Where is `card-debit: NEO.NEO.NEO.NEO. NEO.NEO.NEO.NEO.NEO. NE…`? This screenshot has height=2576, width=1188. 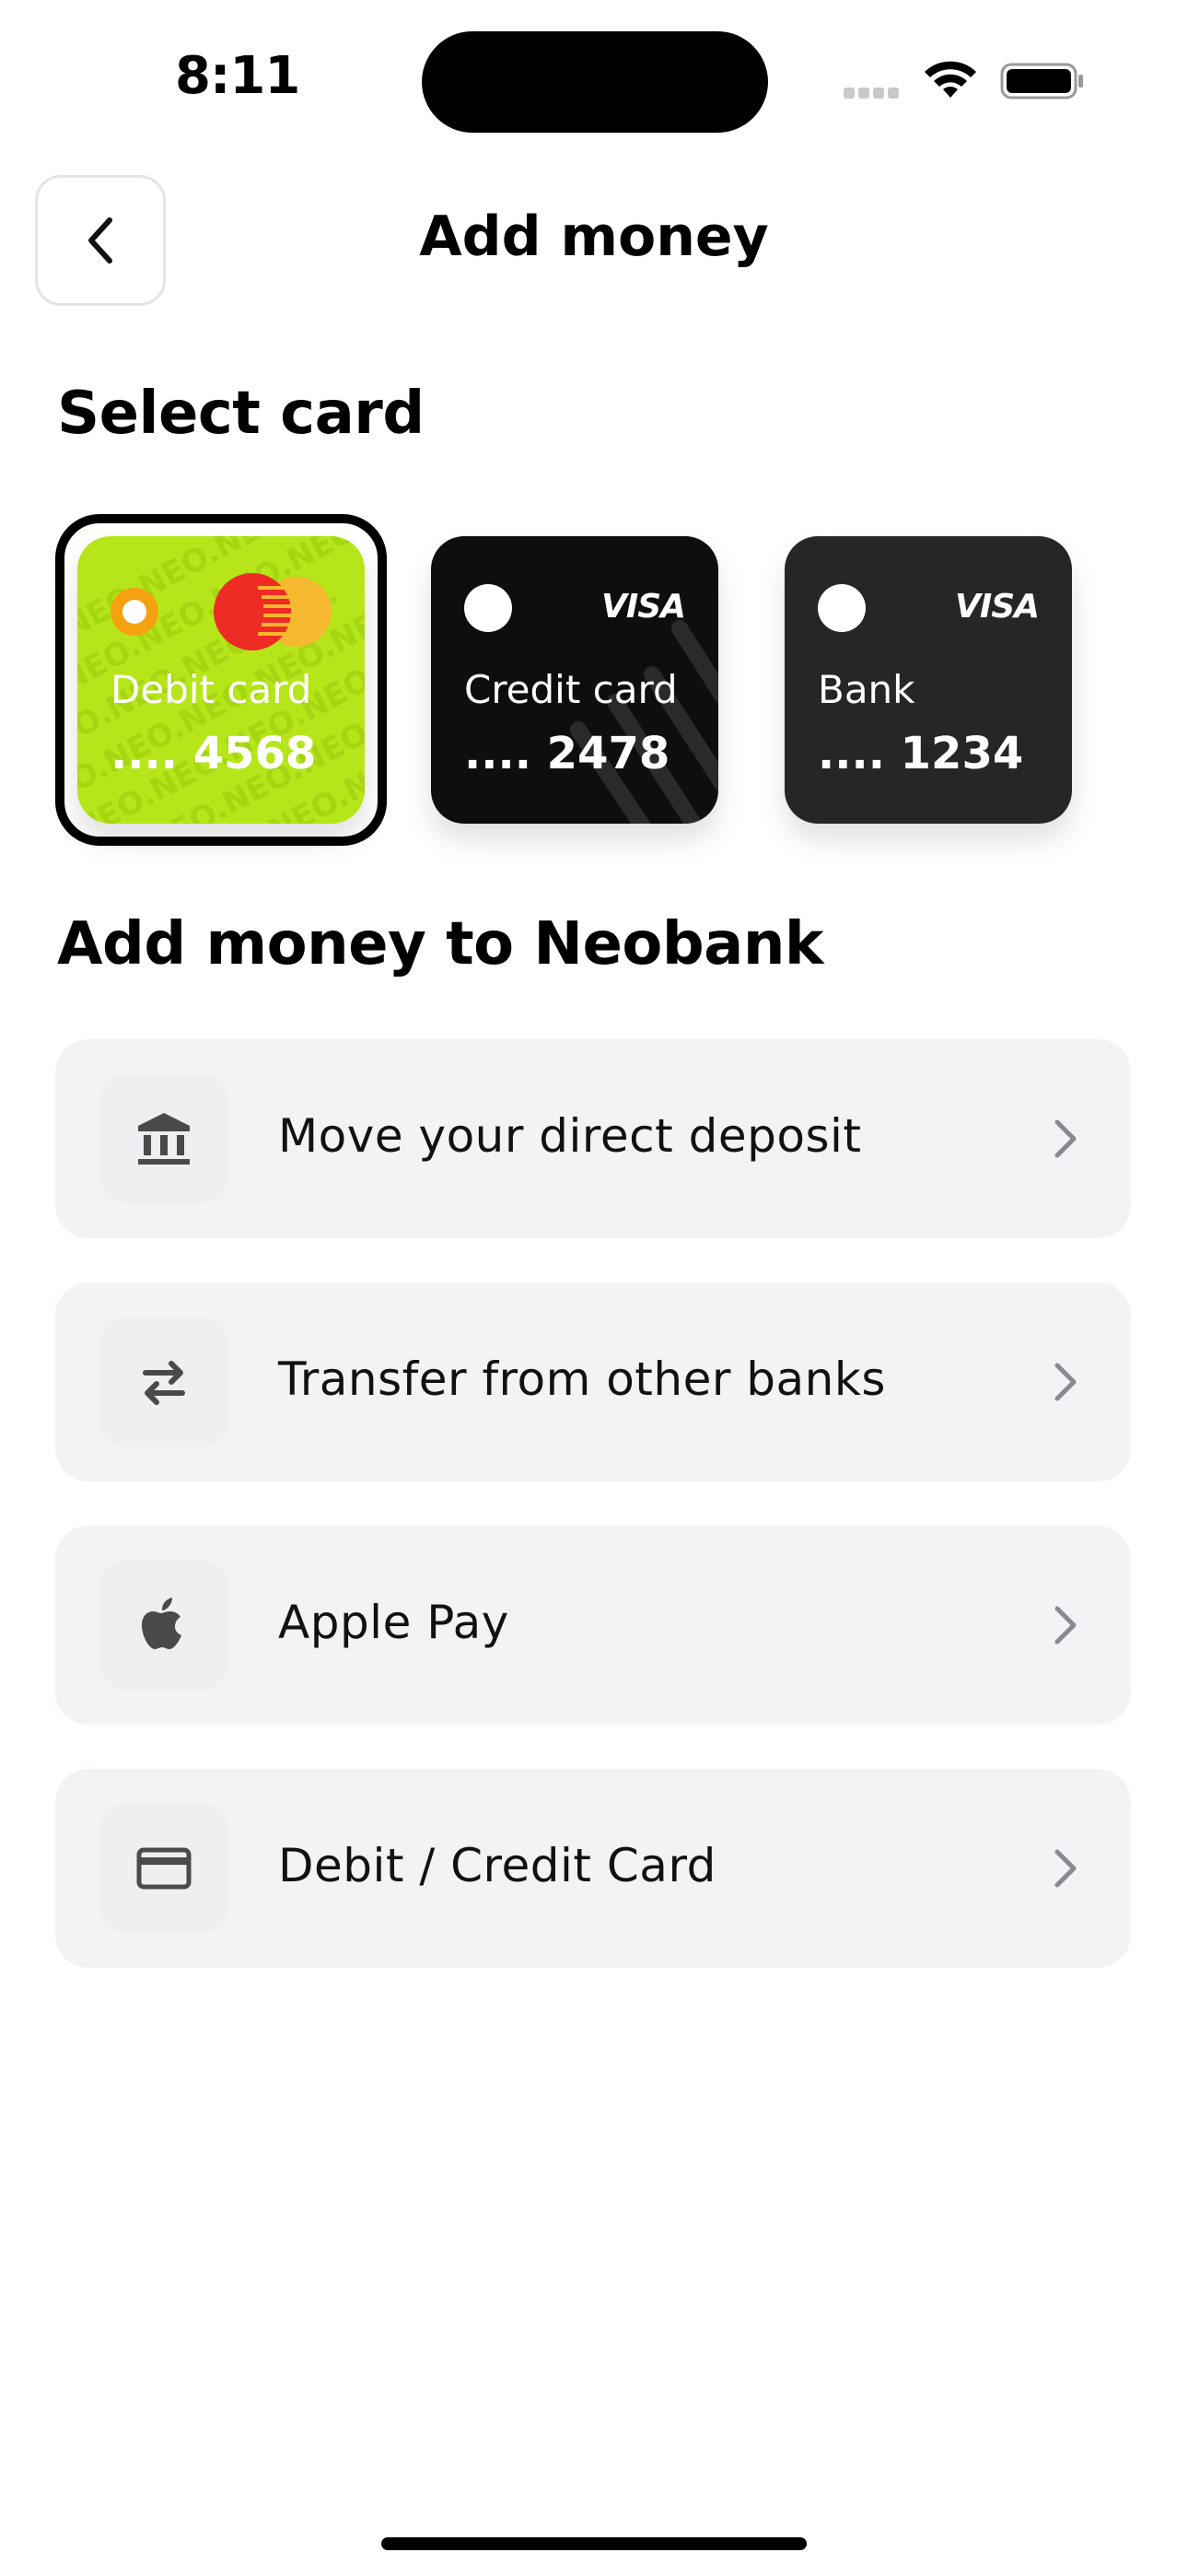
card-debit: NEO.NEO.NEO.NEO. NEO.NEO.NEO.NEO.NEO. NE… is located at coordinates (221, 680).